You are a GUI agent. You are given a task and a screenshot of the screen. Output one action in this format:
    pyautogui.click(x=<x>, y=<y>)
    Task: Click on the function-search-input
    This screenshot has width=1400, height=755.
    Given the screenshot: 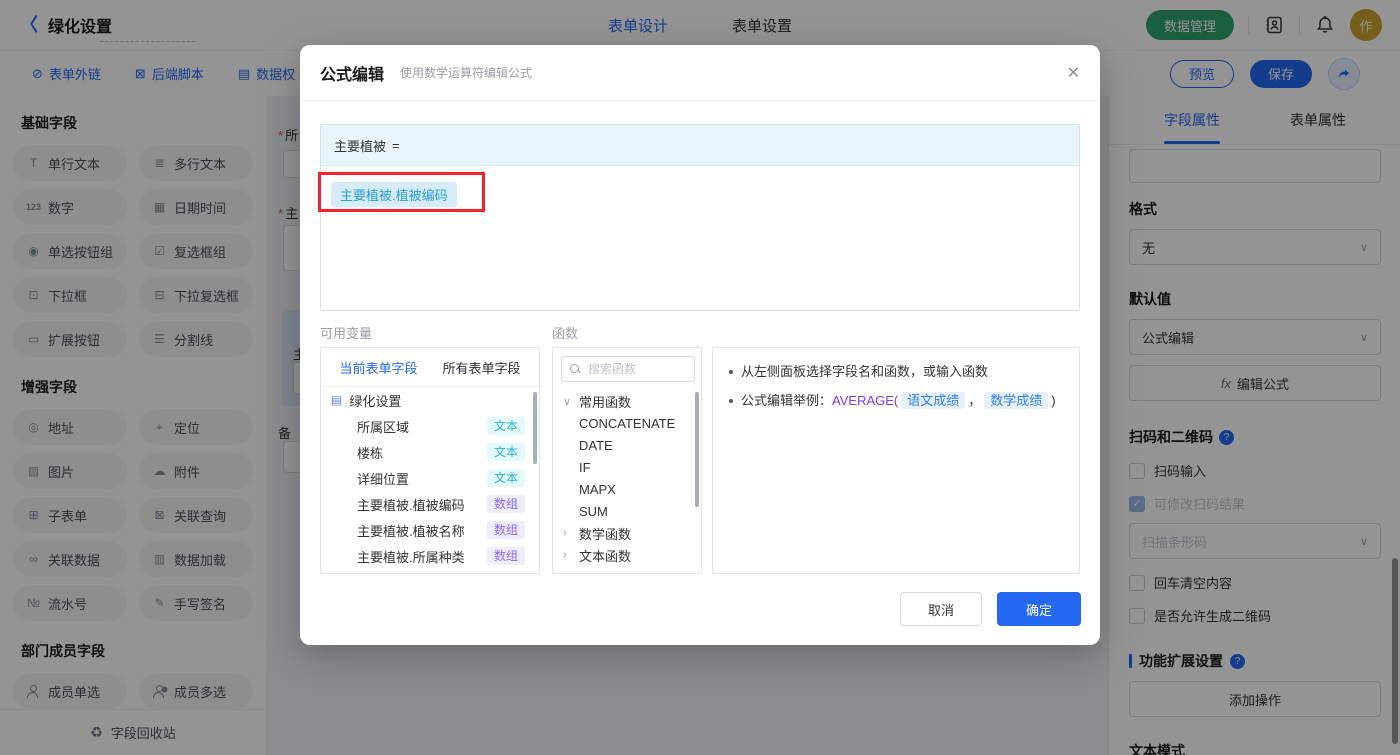 What is the action you would take?
    pyautogui.click(x=635, y=369)
    